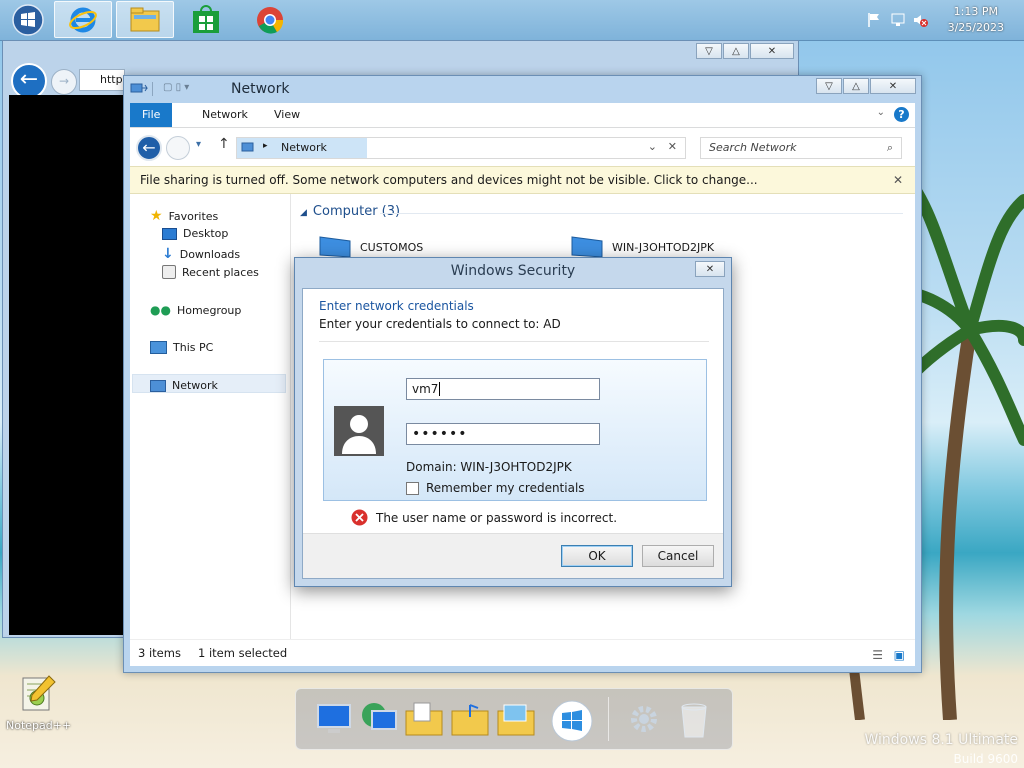 This screenshot has width=1024, height=768. I want to click on status-items: 3 items, so click(159, 653).